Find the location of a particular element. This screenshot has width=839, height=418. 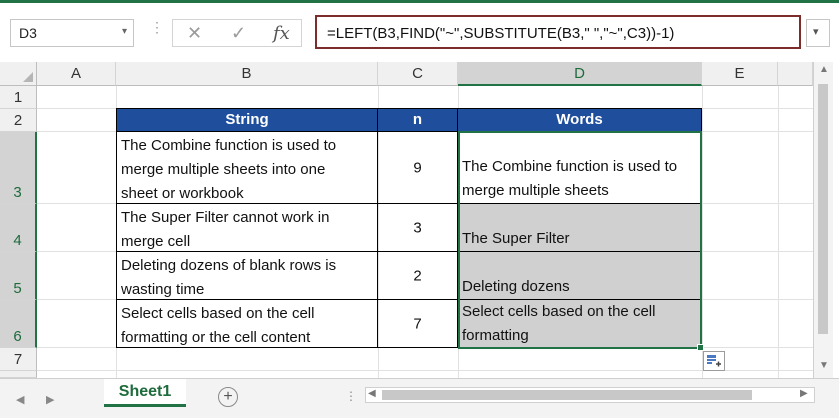

row-number: 5 is located at coordinates (17, 288).